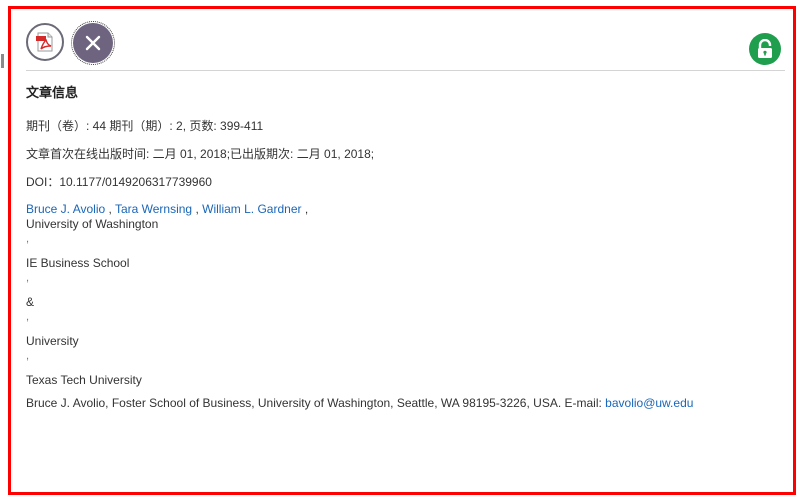 The image size is (802, 501). Describe the element at coordinates (402, 40) in the screenshot. I see `panel-toolbar` at that location.